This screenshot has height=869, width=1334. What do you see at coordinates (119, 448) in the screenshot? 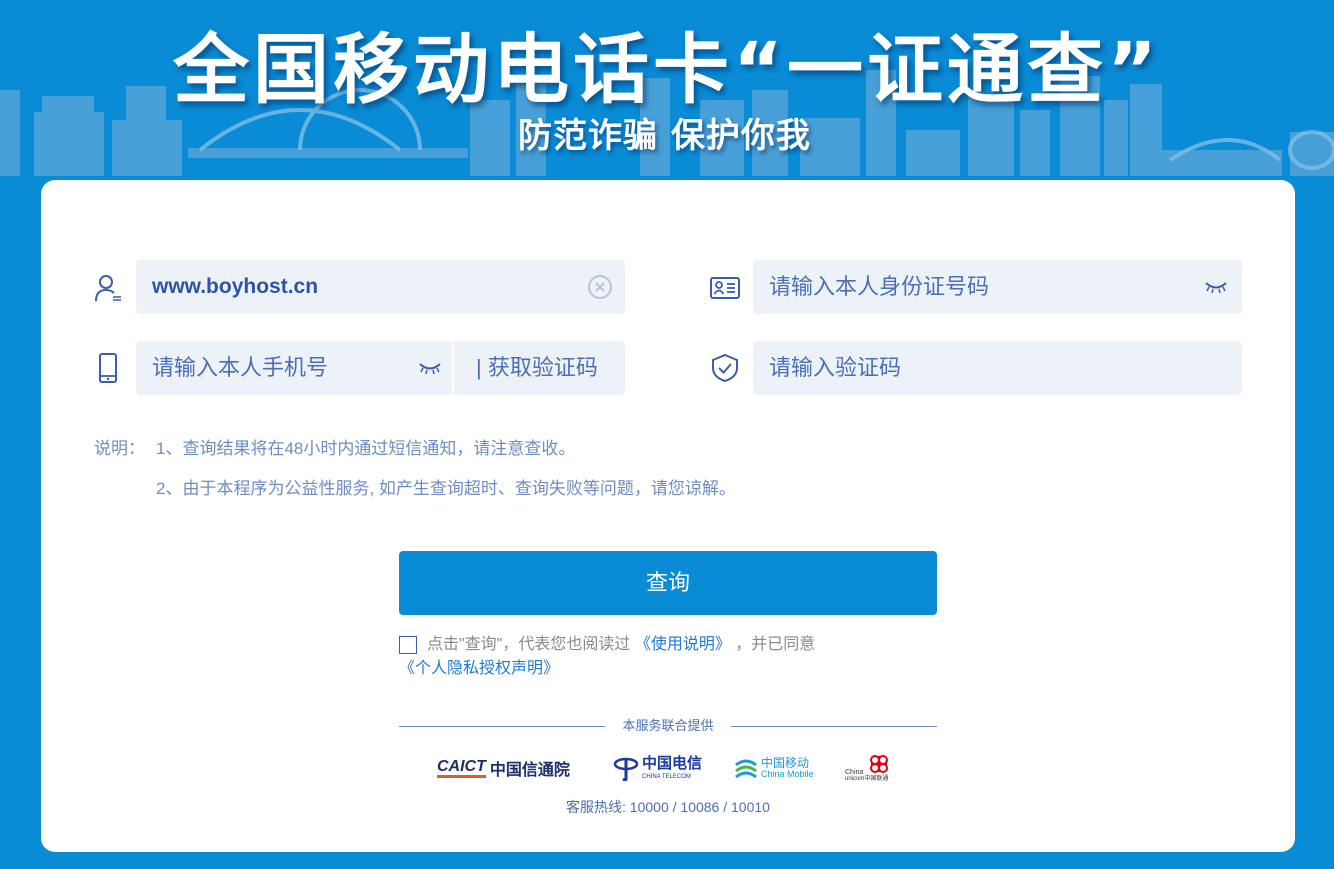
I see `notes-label: 说明：` at bounding box center [119, 448].